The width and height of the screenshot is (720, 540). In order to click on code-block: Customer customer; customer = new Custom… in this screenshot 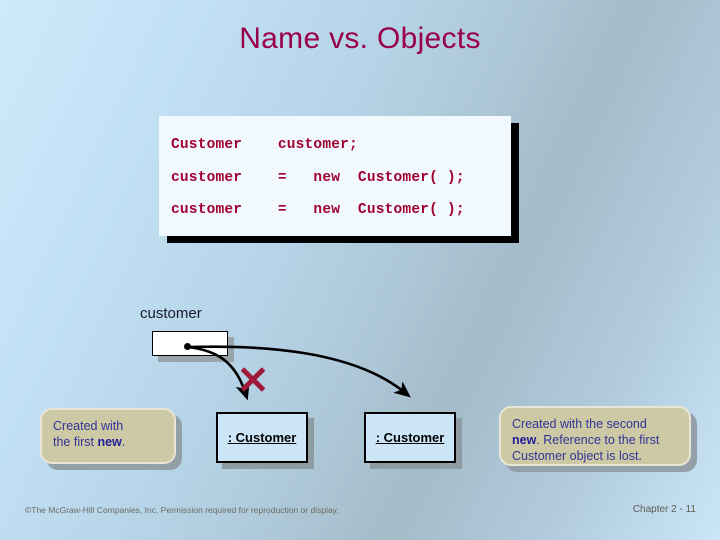, I will do `click(335, 176)`.